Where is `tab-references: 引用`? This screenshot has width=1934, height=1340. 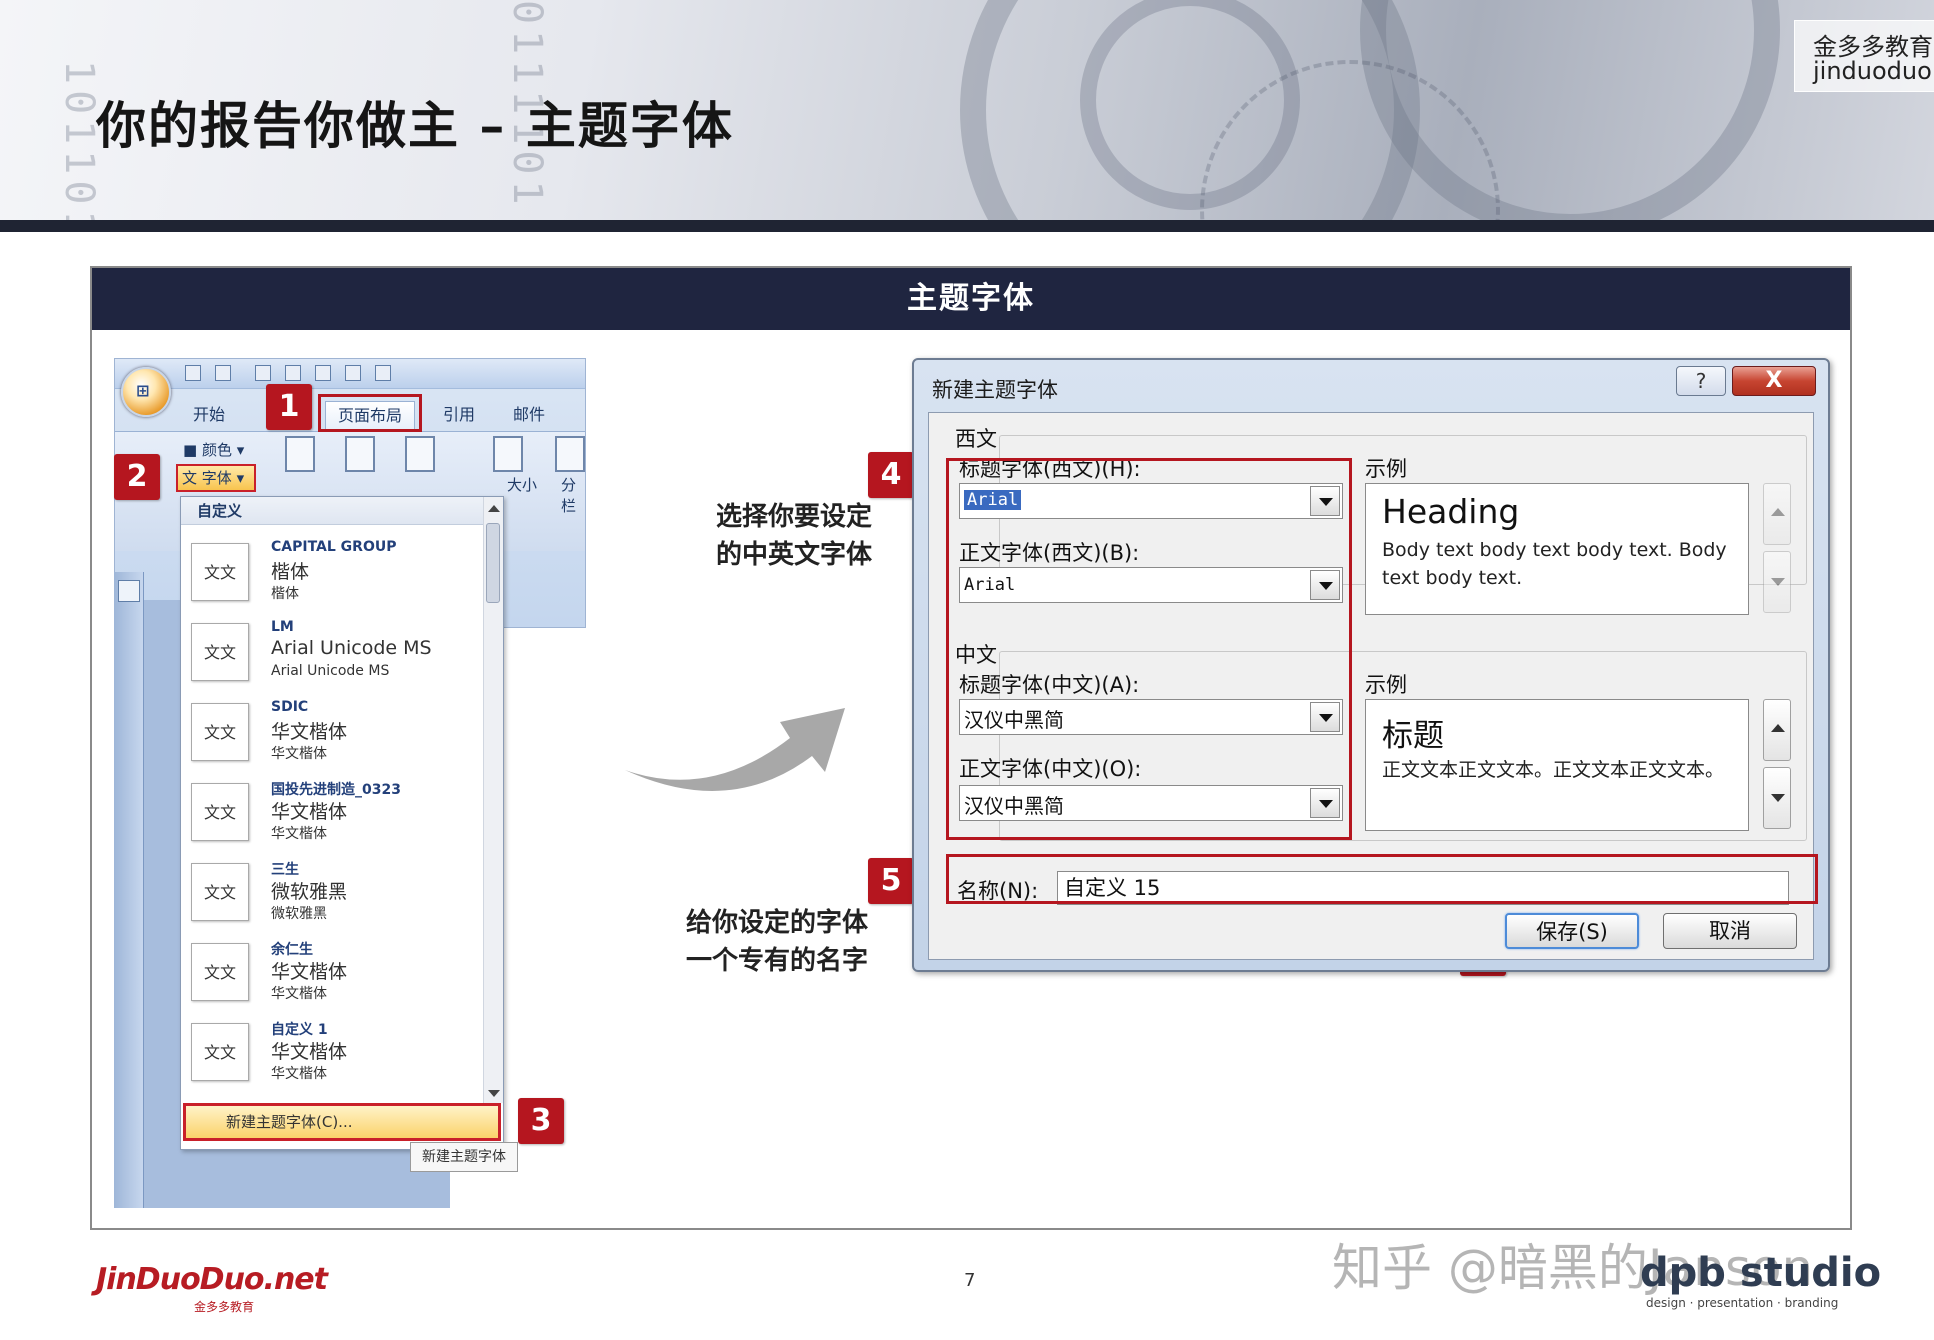
tab-references: 引用 is located at coordinates (459, 415).